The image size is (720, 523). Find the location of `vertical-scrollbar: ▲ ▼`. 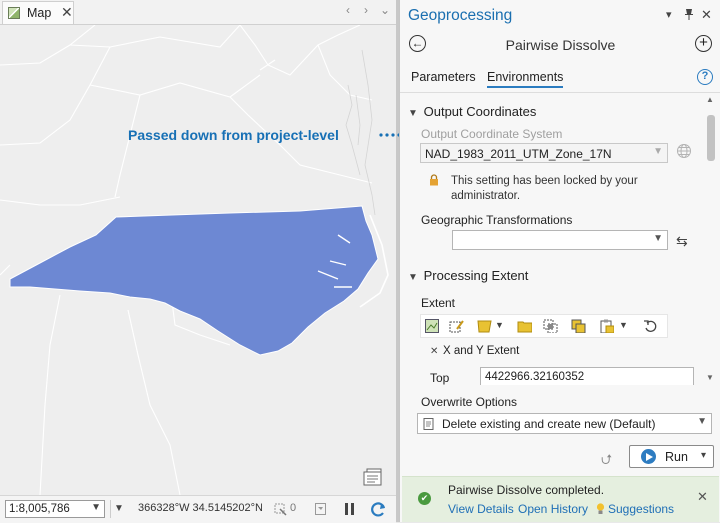

vertical-scrollbar: ▲ ▼ is located at coordinates (710, 239).